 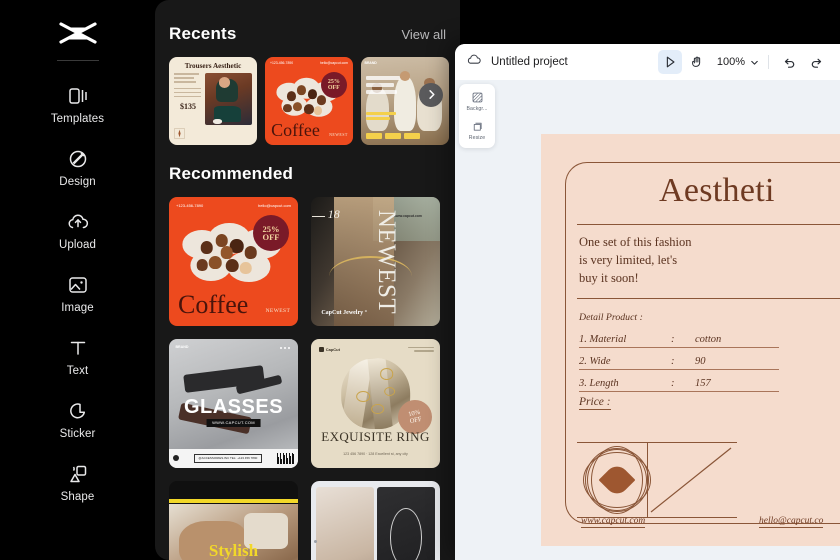 What do you see at coordinates (334, 63) in the screenshot?
I see `coffee-card-email: hello@capcut.com` at bounding box center [334, 63].